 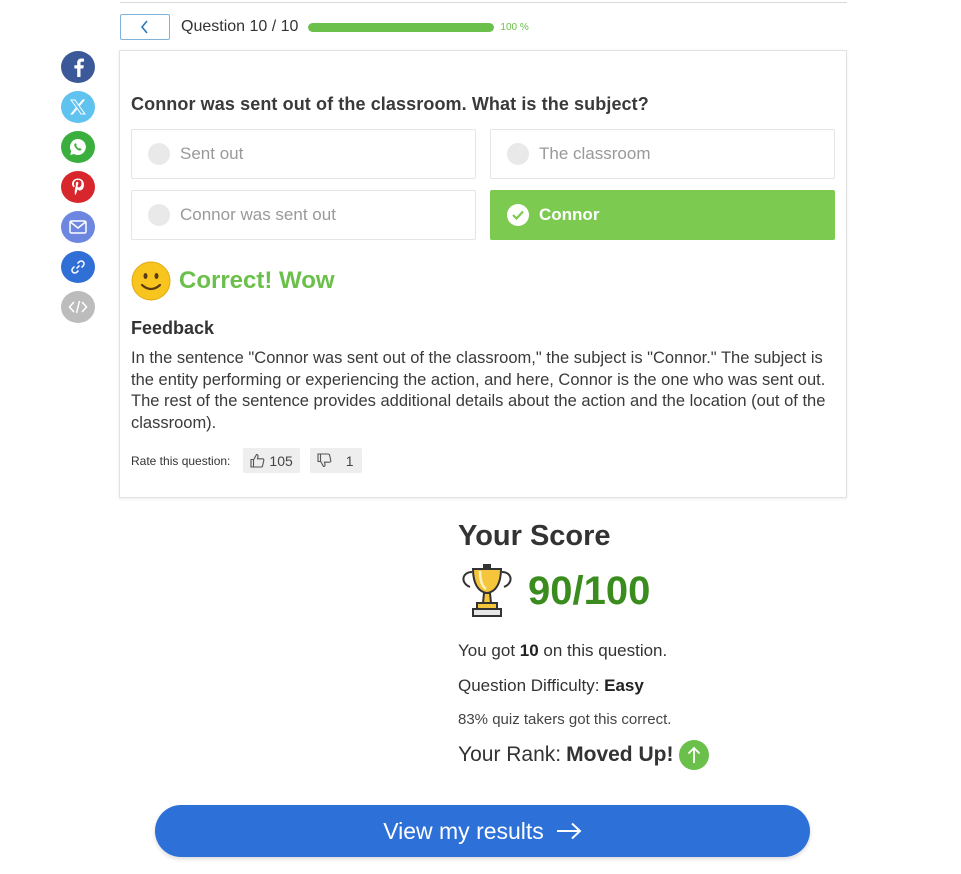 What do you see at coordinates (240, 26) in the screenshot?
I see `question-counter: Question 10 / 10` at bounding box center [240, 26].